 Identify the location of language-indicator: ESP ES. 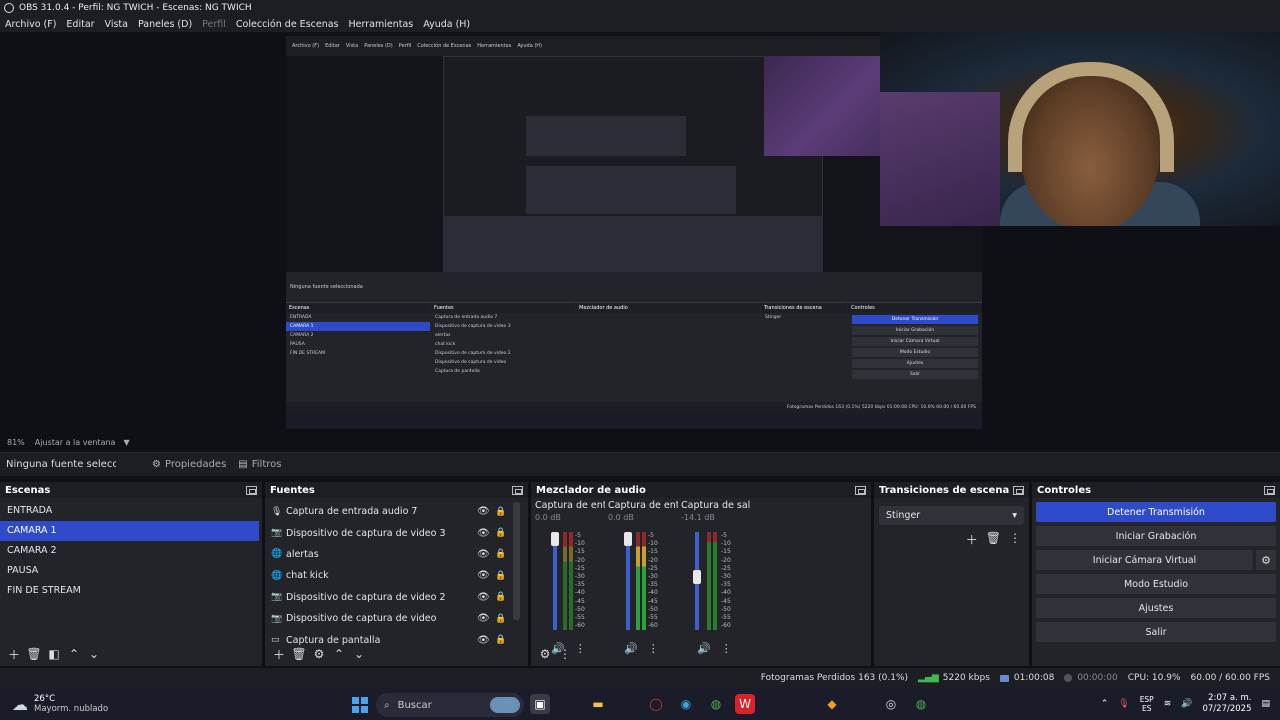
(1147, 704).